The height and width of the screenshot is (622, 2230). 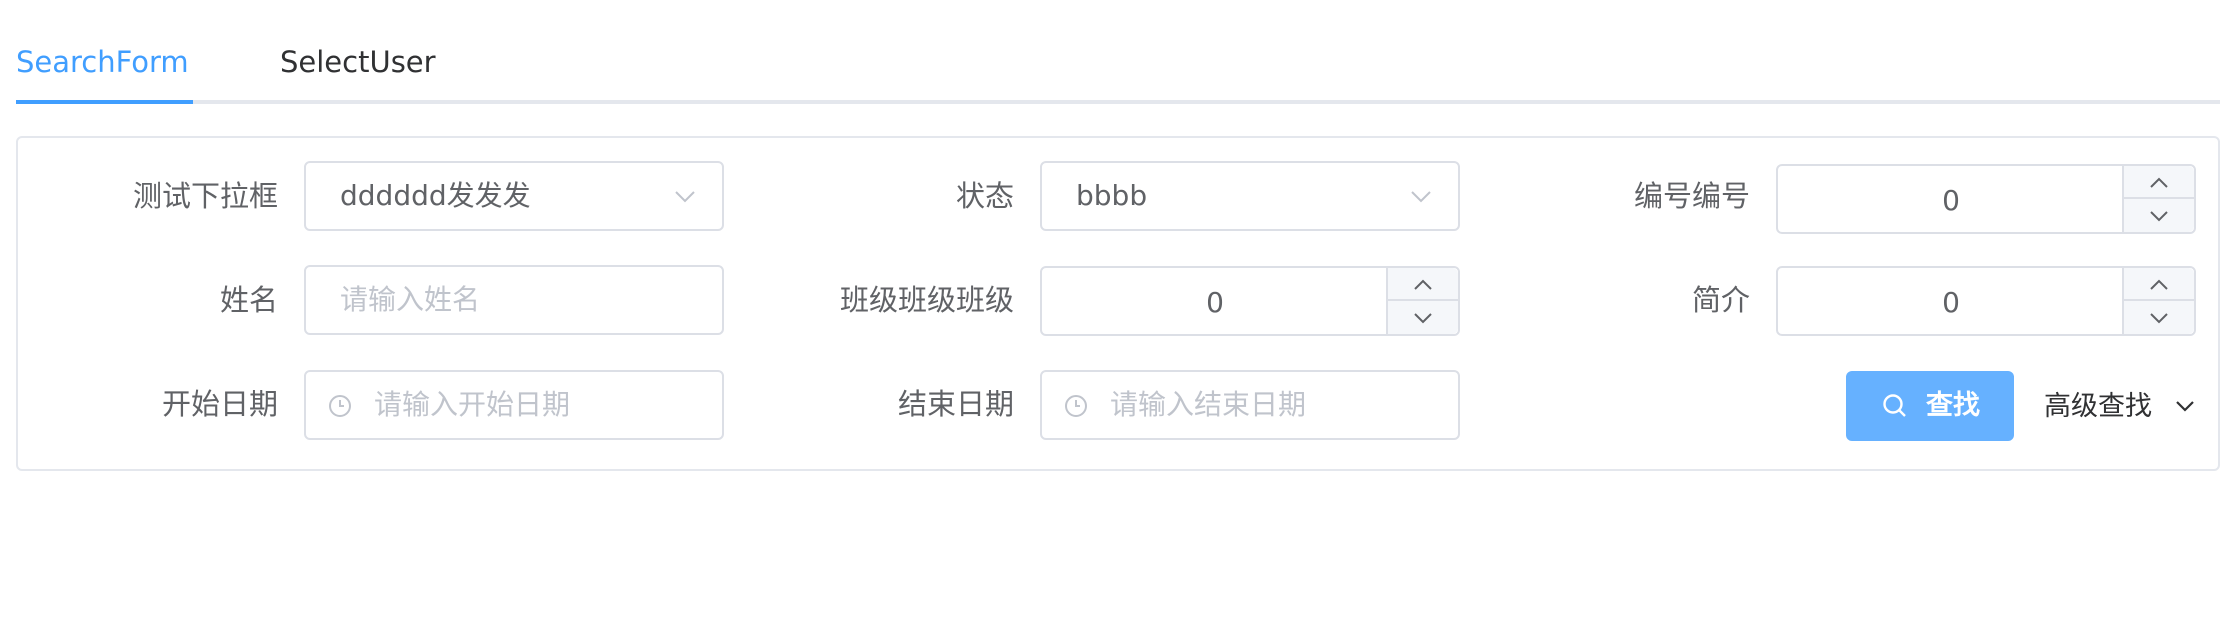 I want to click on search-icon, so click(x=1894, y=405).